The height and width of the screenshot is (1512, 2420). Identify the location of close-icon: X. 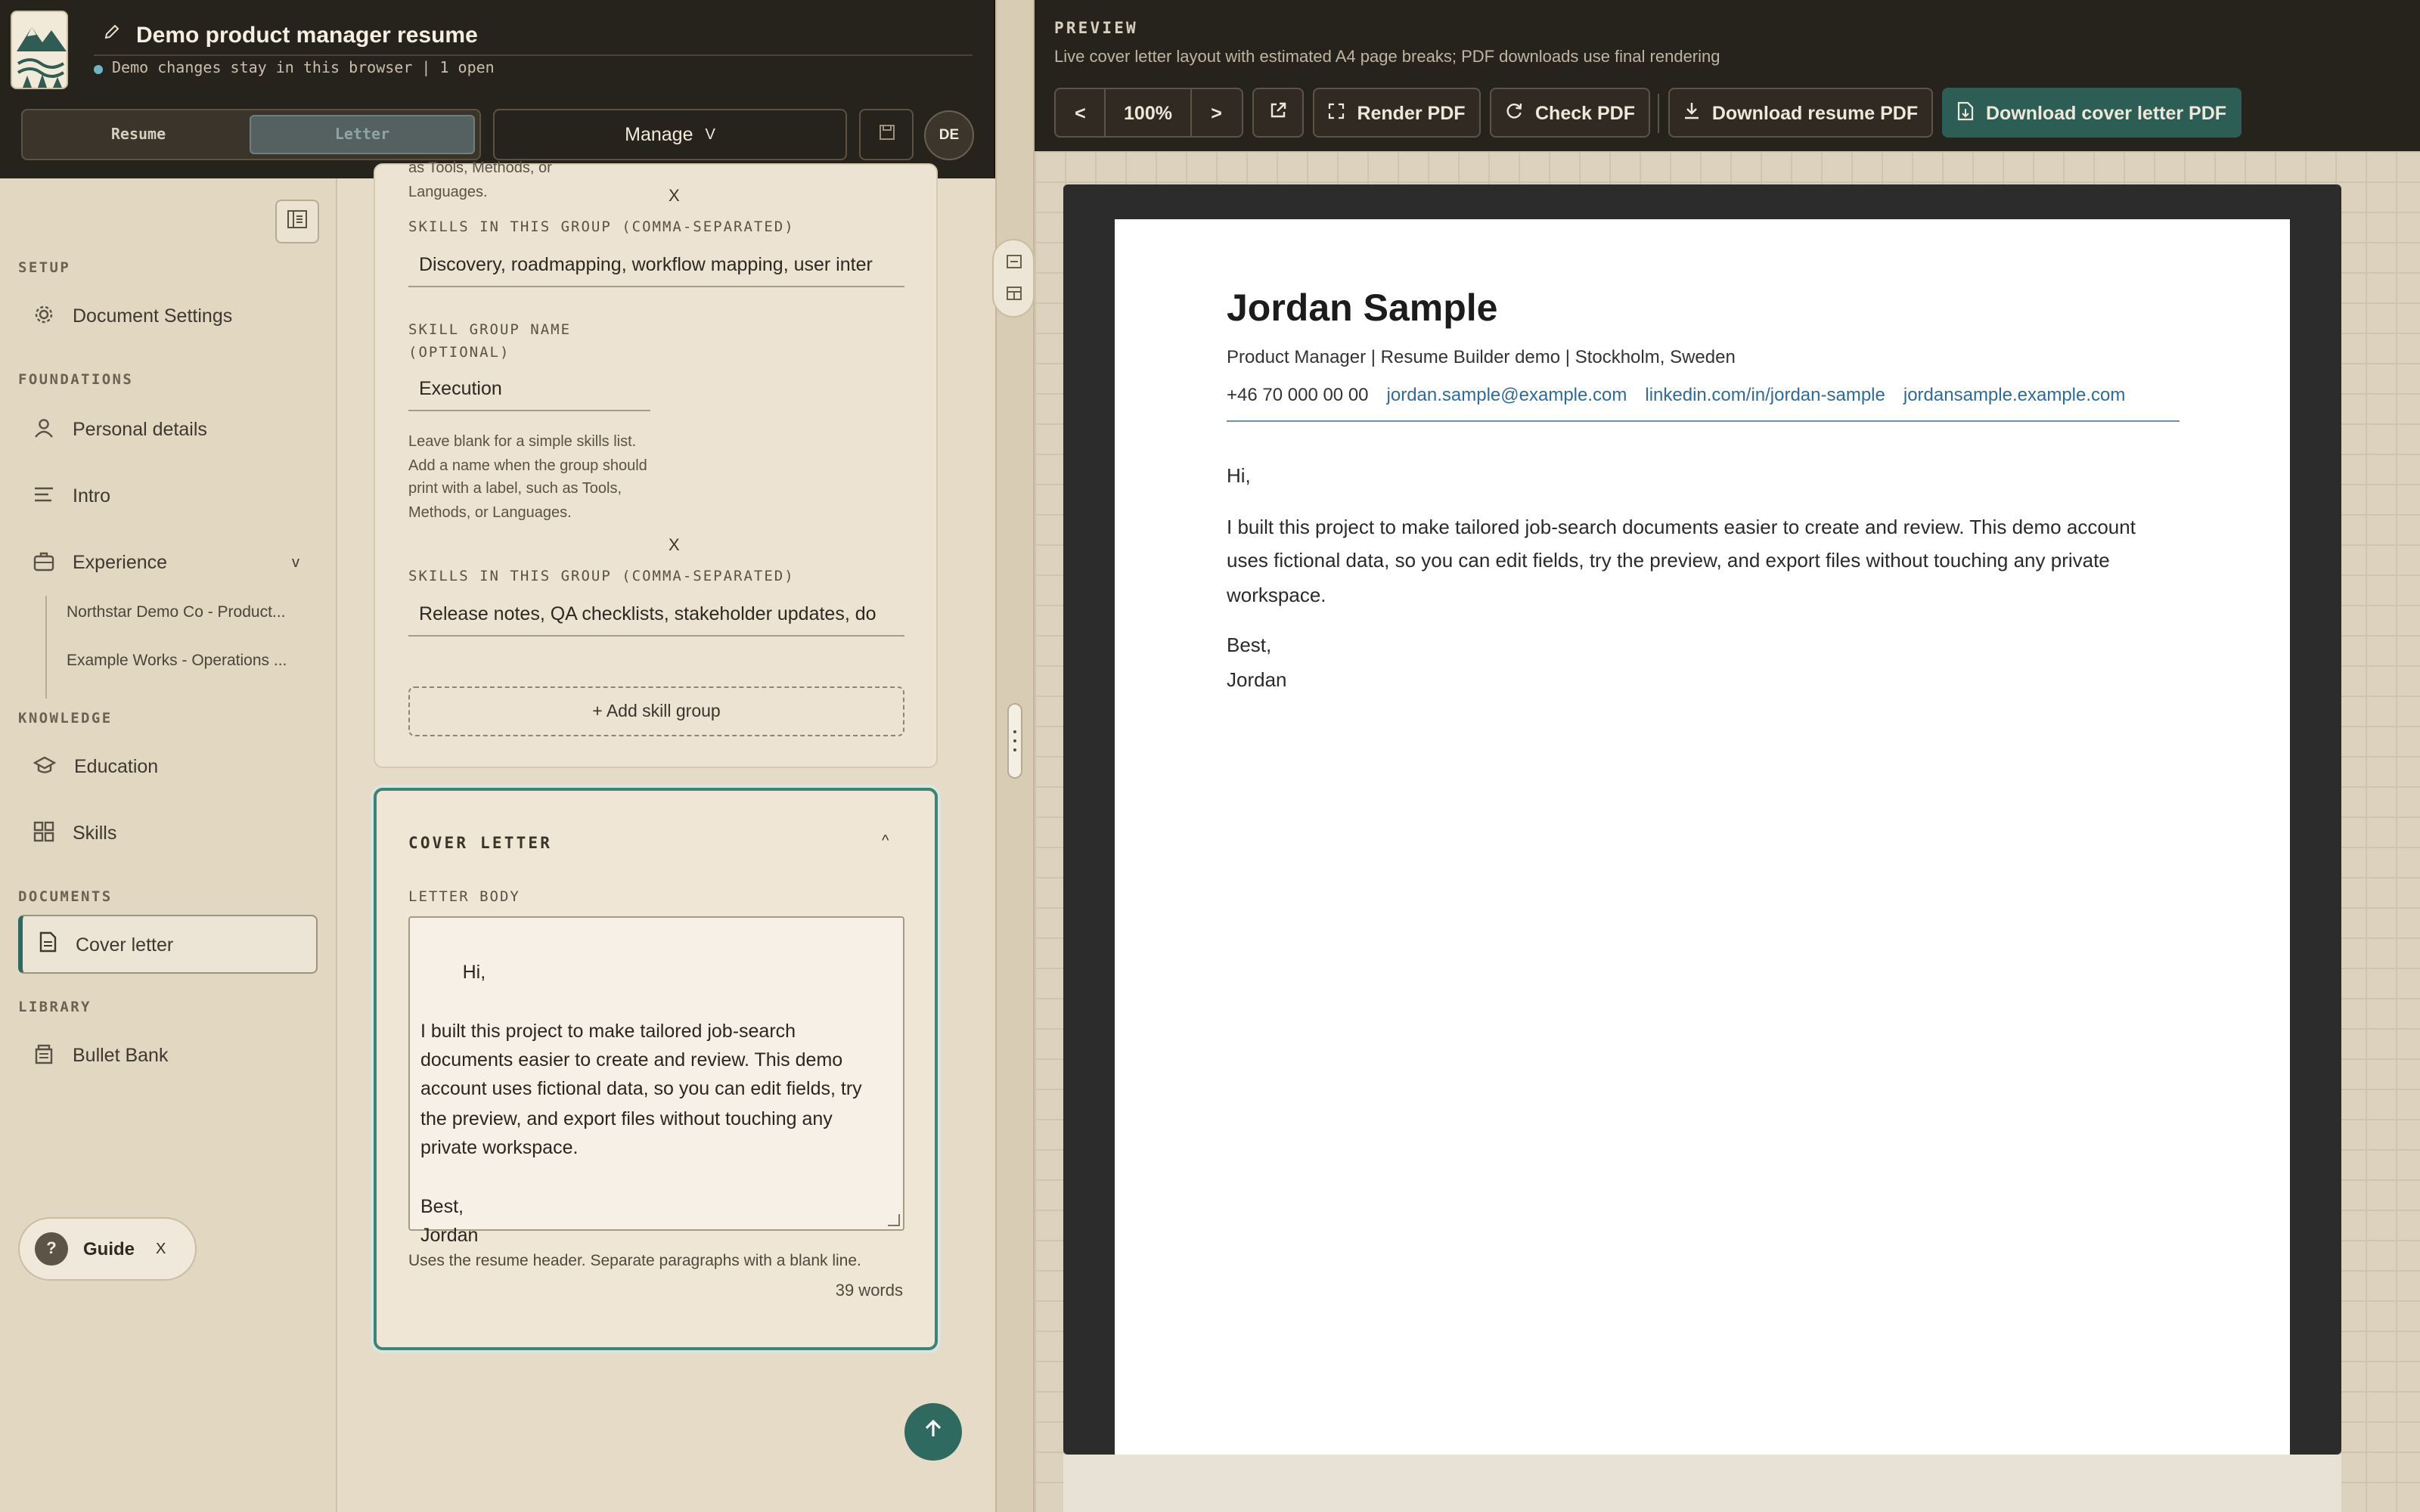
(161, 1249).